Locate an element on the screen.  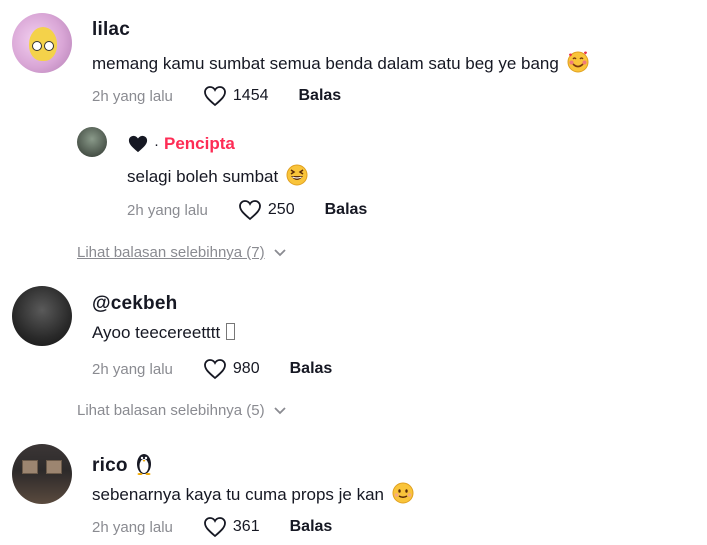
grinning-squinting-face-icon is located at coordinates (297, 177).